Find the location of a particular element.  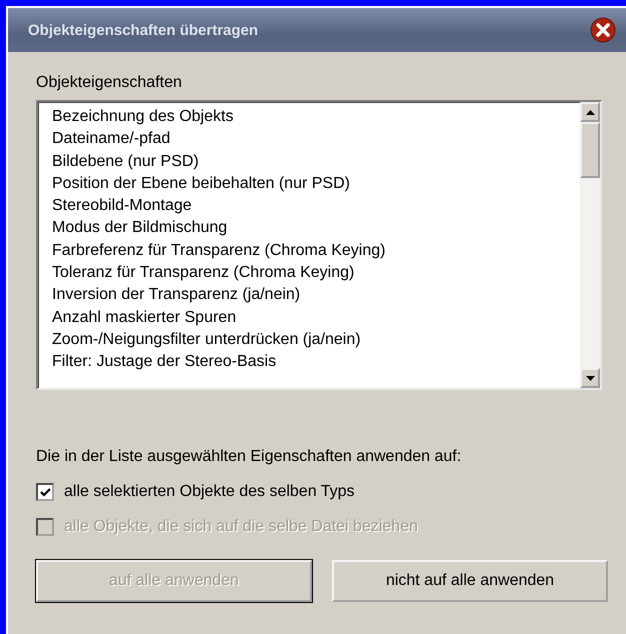

list-item: Zoom-/Neigungsfilter unterdrücken (ja/nein) is located at coordinates (316, 340).